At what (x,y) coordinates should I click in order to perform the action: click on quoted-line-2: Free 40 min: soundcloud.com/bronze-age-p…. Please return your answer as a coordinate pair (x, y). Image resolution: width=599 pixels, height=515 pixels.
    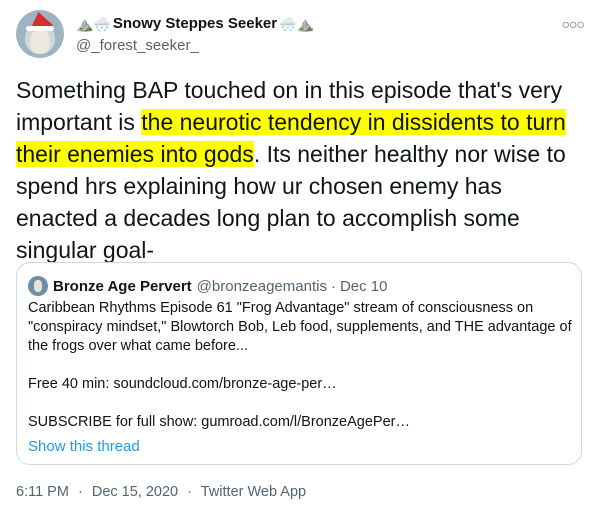
    Looking at the image, I should click on (182, 384).